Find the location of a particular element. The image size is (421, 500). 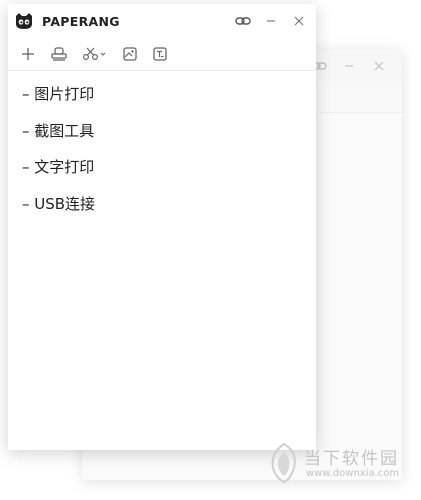

stamp-print-icon is located at coordinates (59, 54).